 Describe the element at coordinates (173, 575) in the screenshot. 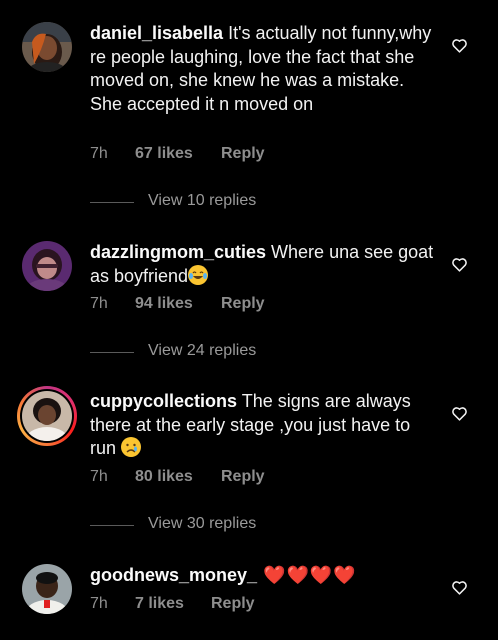

I see `comment-username: goodnews_money_` at that location.